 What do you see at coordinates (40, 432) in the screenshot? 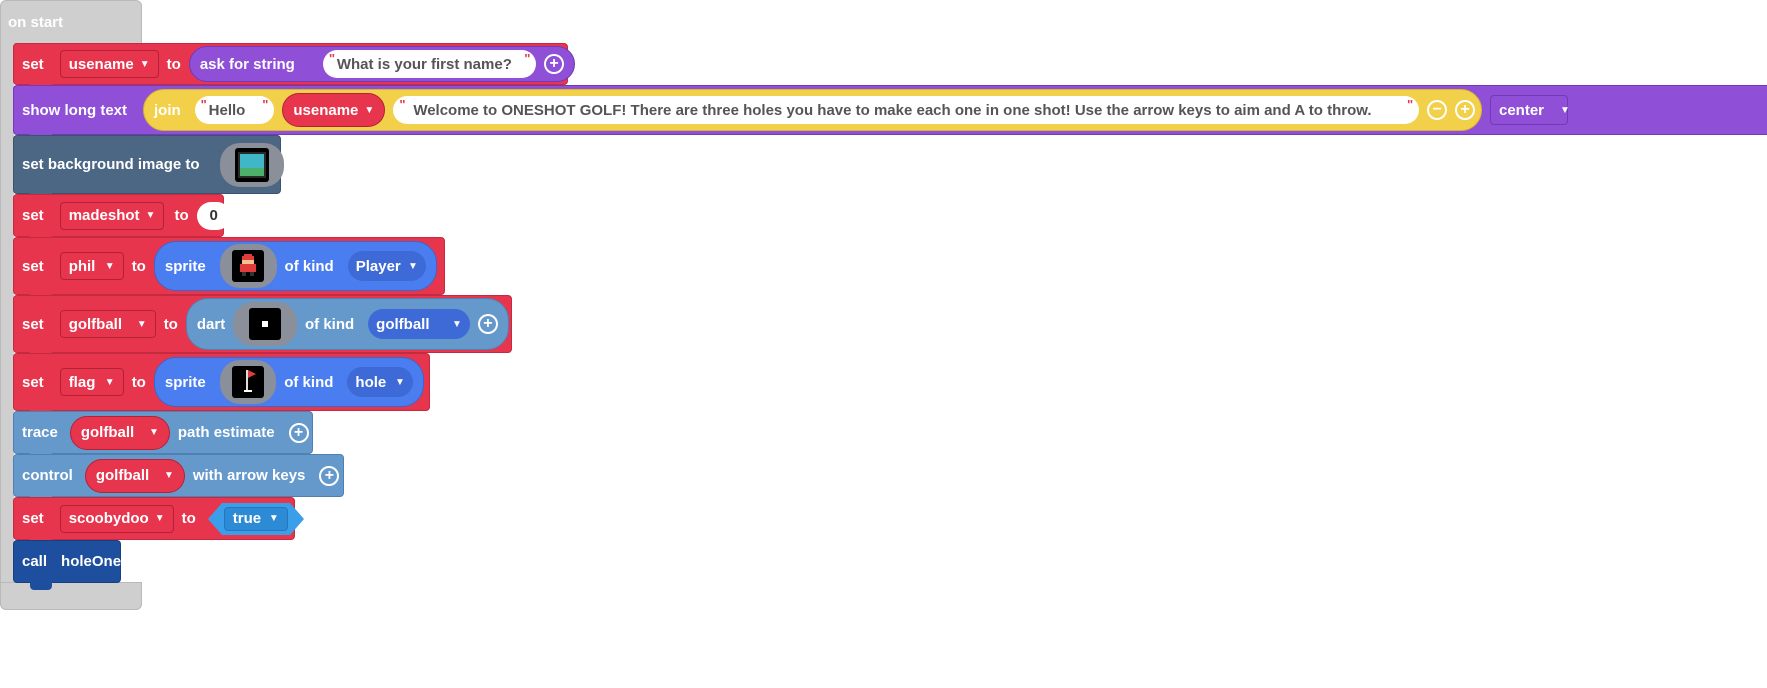
I see `trace-label: trace` at bounding box center [40, 432].